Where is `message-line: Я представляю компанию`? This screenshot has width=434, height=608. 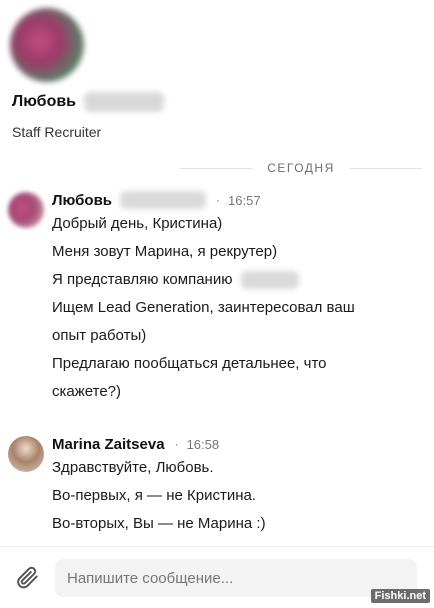
message-line: Я представляю компанию is located at coordinates (175, 280).